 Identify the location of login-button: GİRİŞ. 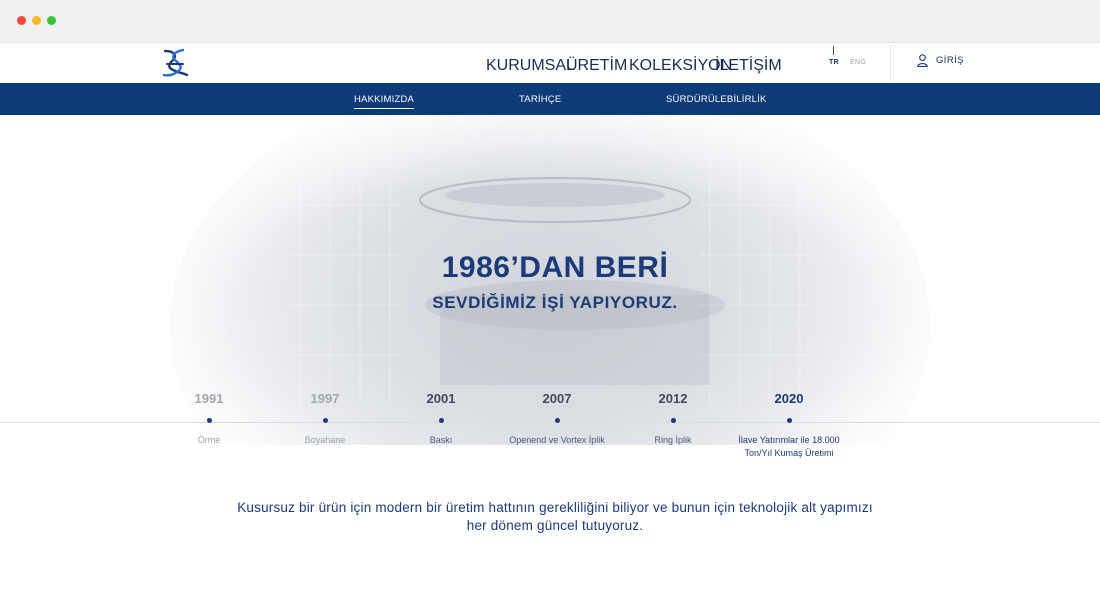
(940, 60).